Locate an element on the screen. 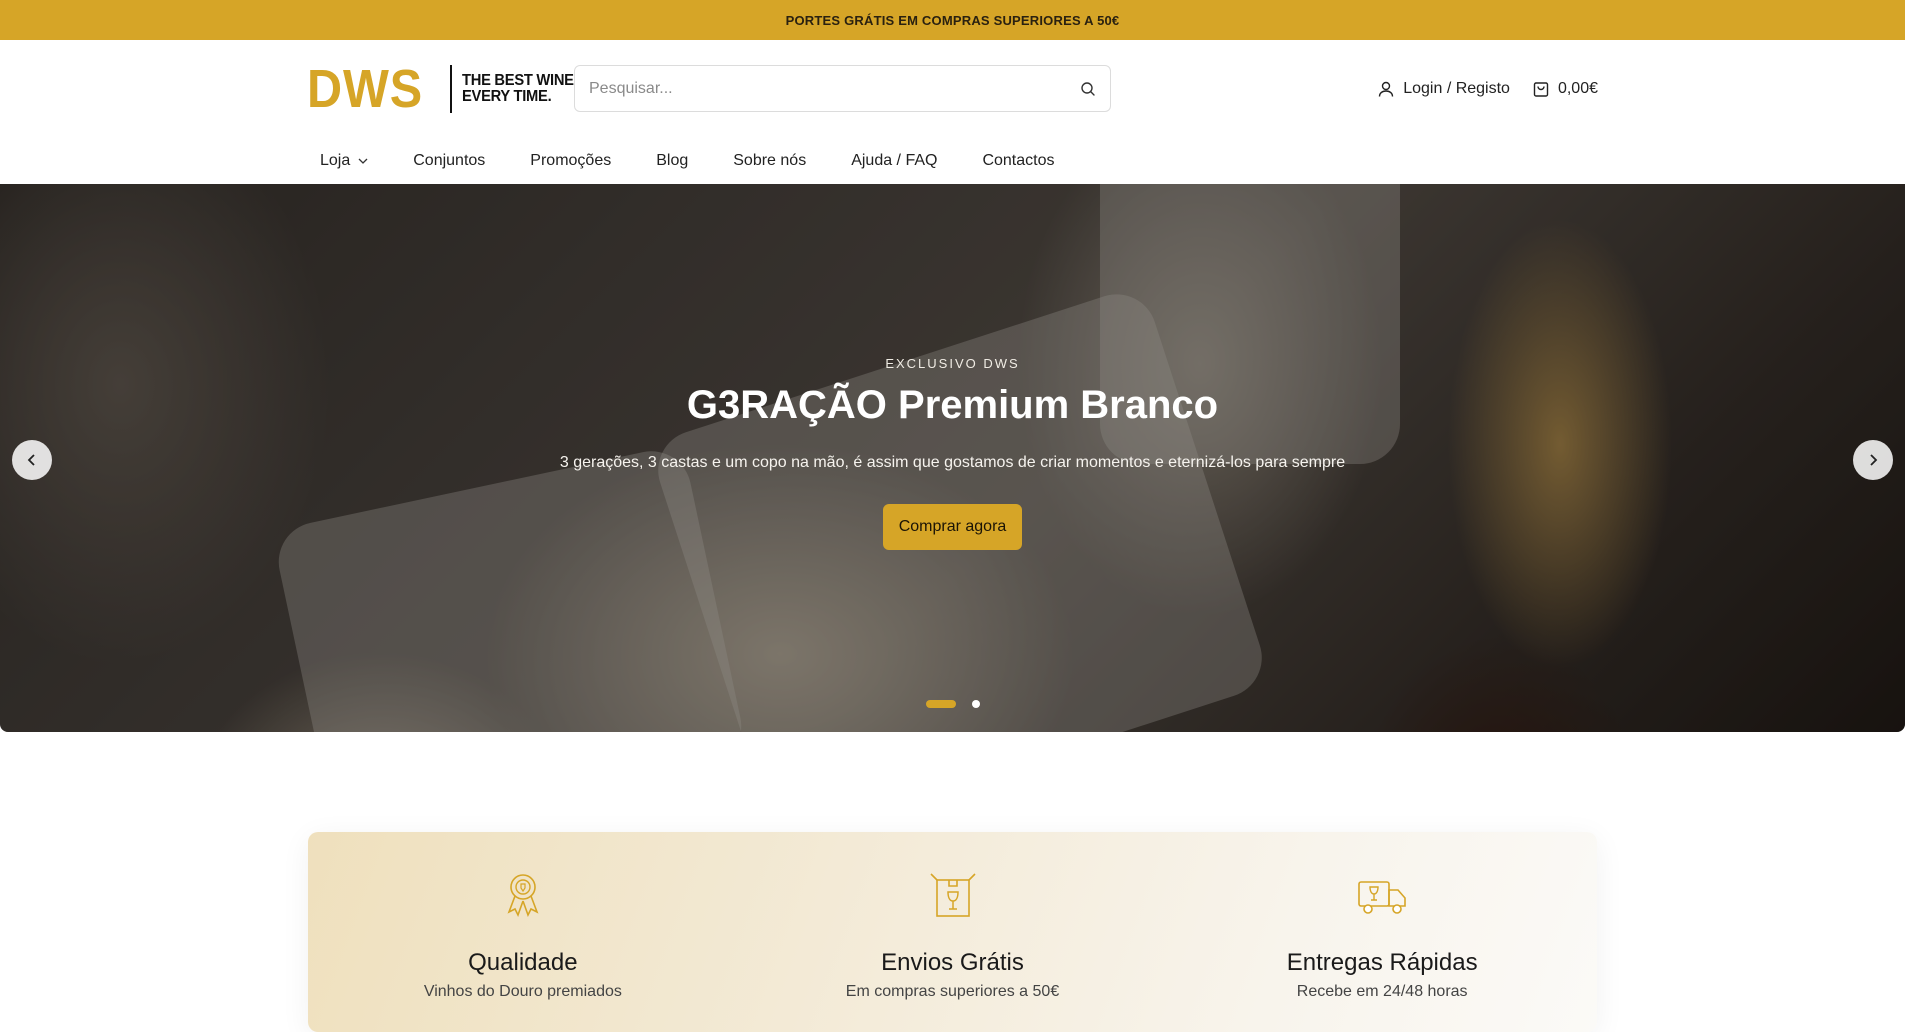 The image size is (1905, 1032). nav-item-promocoes: Promoções is located at coordinates (570, 161).